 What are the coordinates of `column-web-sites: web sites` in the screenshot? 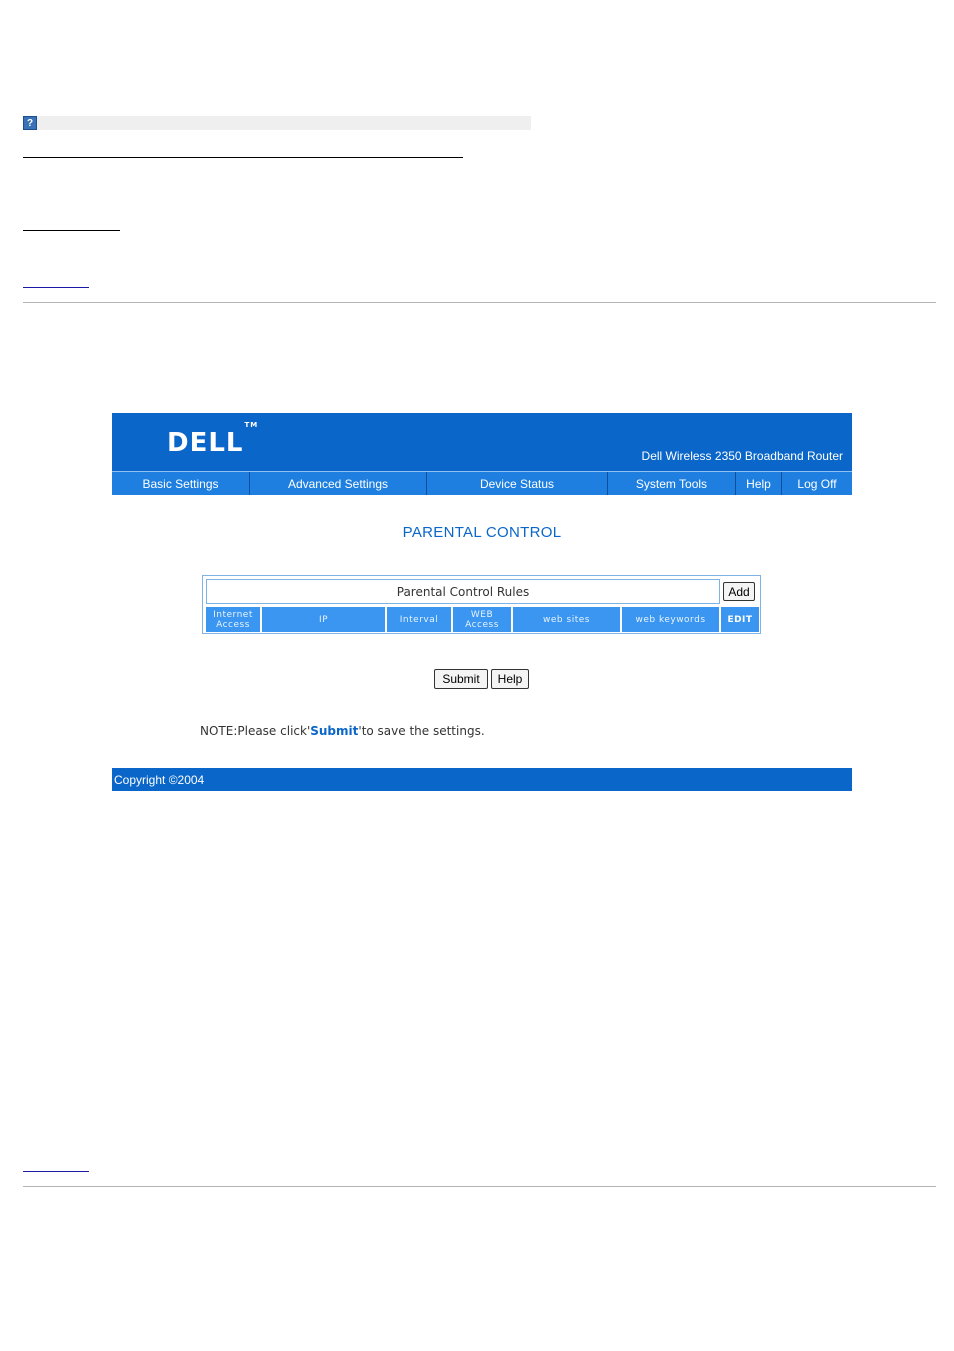 It's located at (567, 619).